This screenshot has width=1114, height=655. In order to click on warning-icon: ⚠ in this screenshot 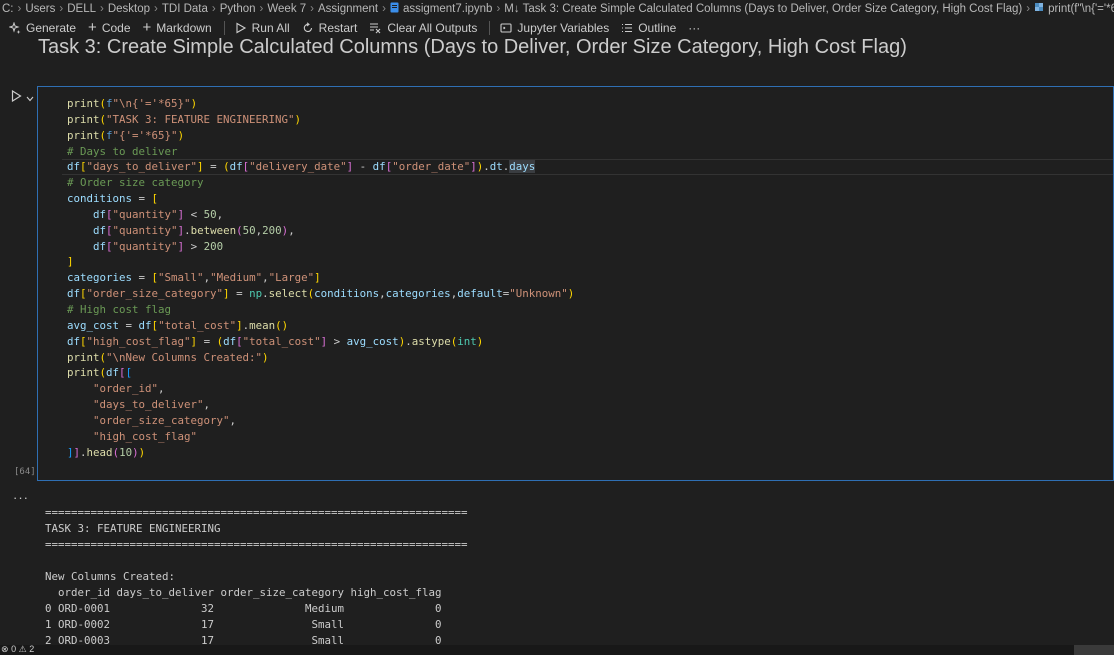, I will do `click(22, 649)`.